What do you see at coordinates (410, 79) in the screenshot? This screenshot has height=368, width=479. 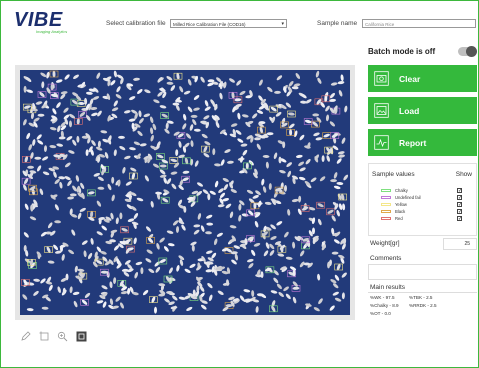 I see `clear-button-label: Clear` at bounding box center [410, 79].